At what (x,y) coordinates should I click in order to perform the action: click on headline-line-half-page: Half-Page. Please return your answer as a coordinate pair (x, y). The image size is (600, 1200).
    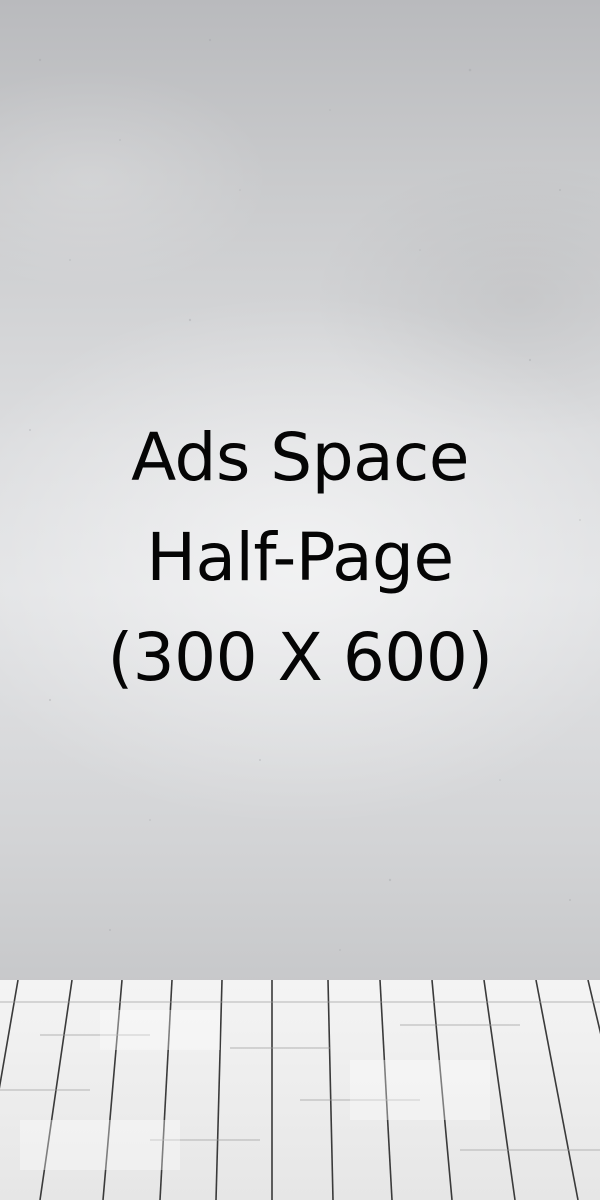
    Looking at the image, I should click on (300, 557).